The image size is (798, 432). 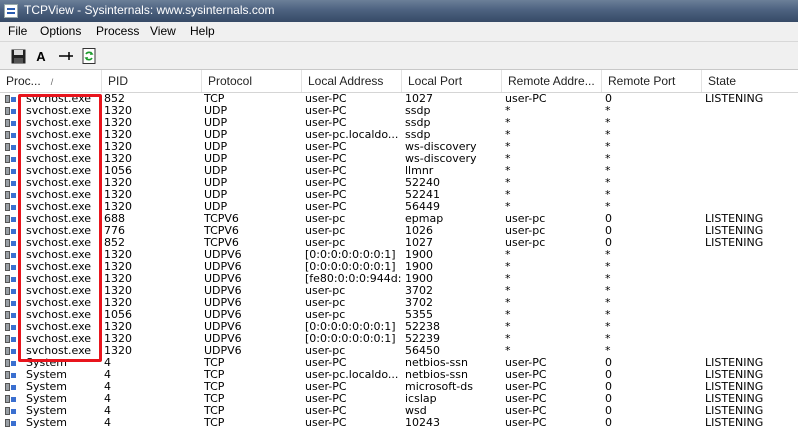 What do you see at coordinates (399, 315) in the screenshot?
I see `table-row: svchost.exe 1056 UDPV6 user-pc 5355 * *` at bounding box center [399, 315].